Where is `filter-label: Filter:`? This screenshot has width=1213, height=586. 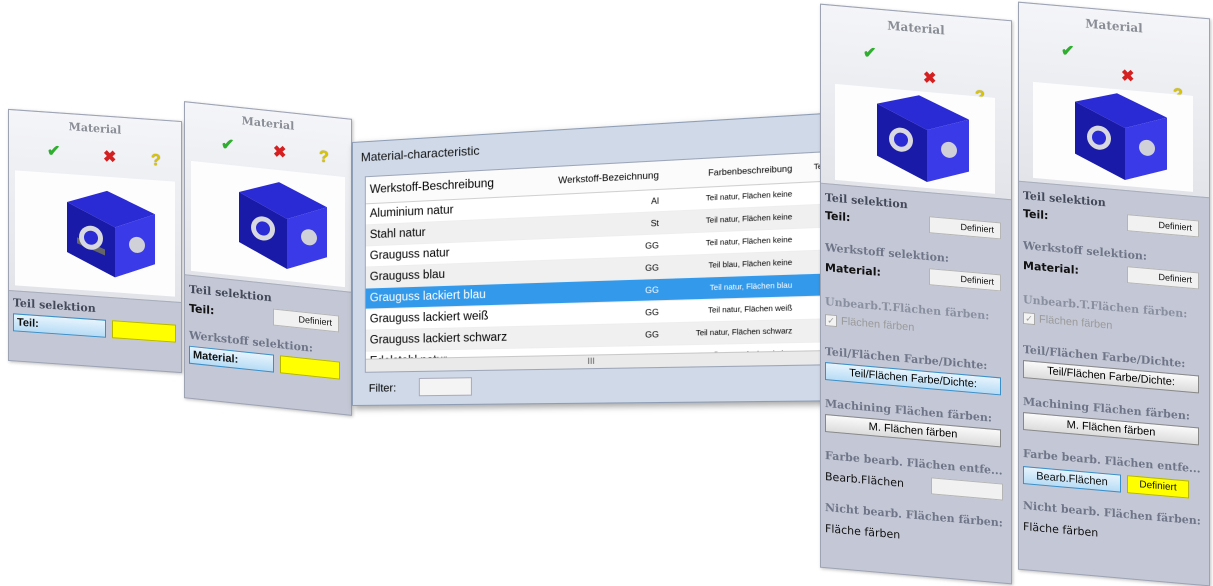
filter-label: Filter: is located at coordinates (382, 388).